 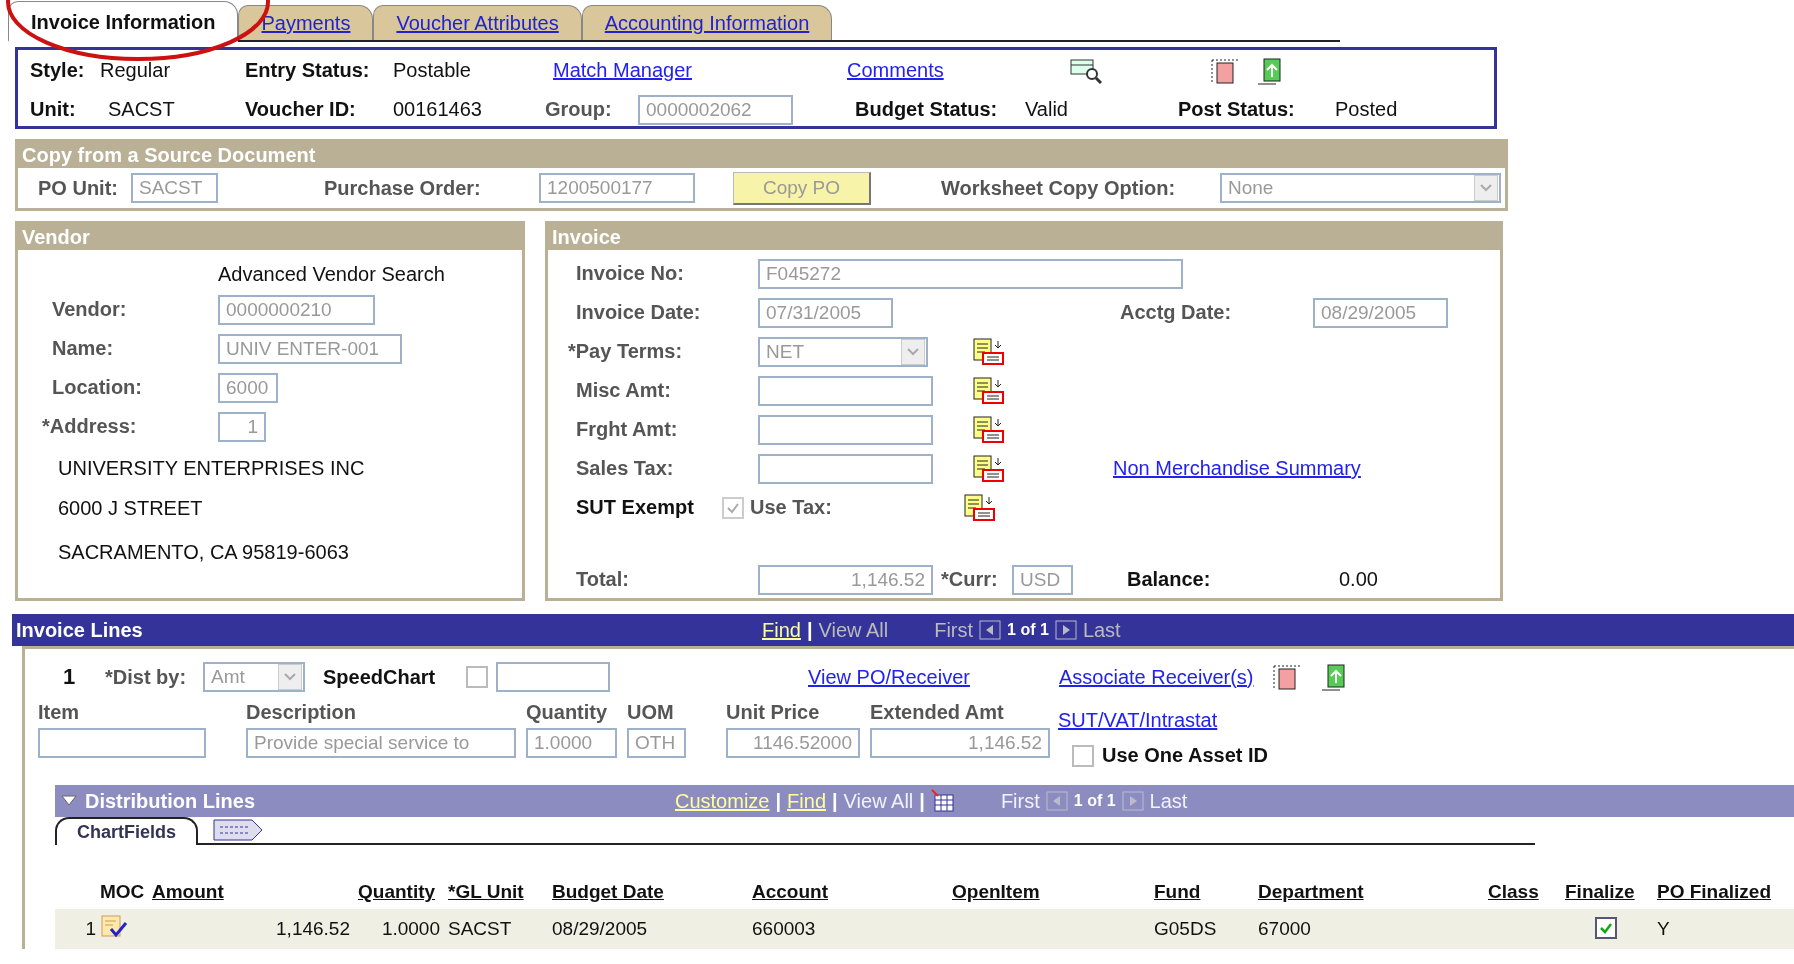 What do you see at coordinates (248, 387) in the screenshot?
I see `vendor-field: 6000` at bounding box center [248, 387].